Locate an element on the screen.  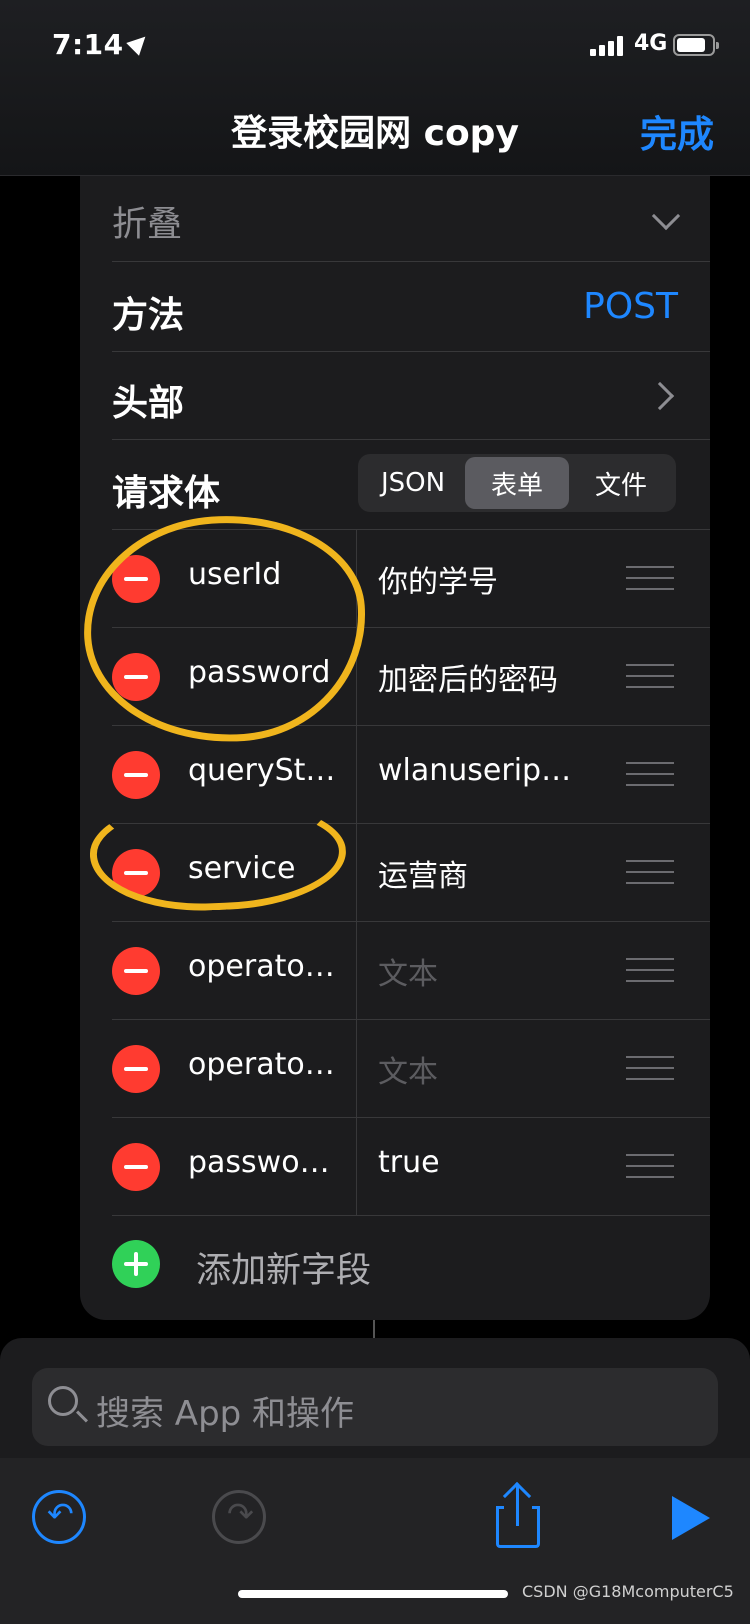
add-field-button: 添加新字段 is located at coordinates (411, 1264).